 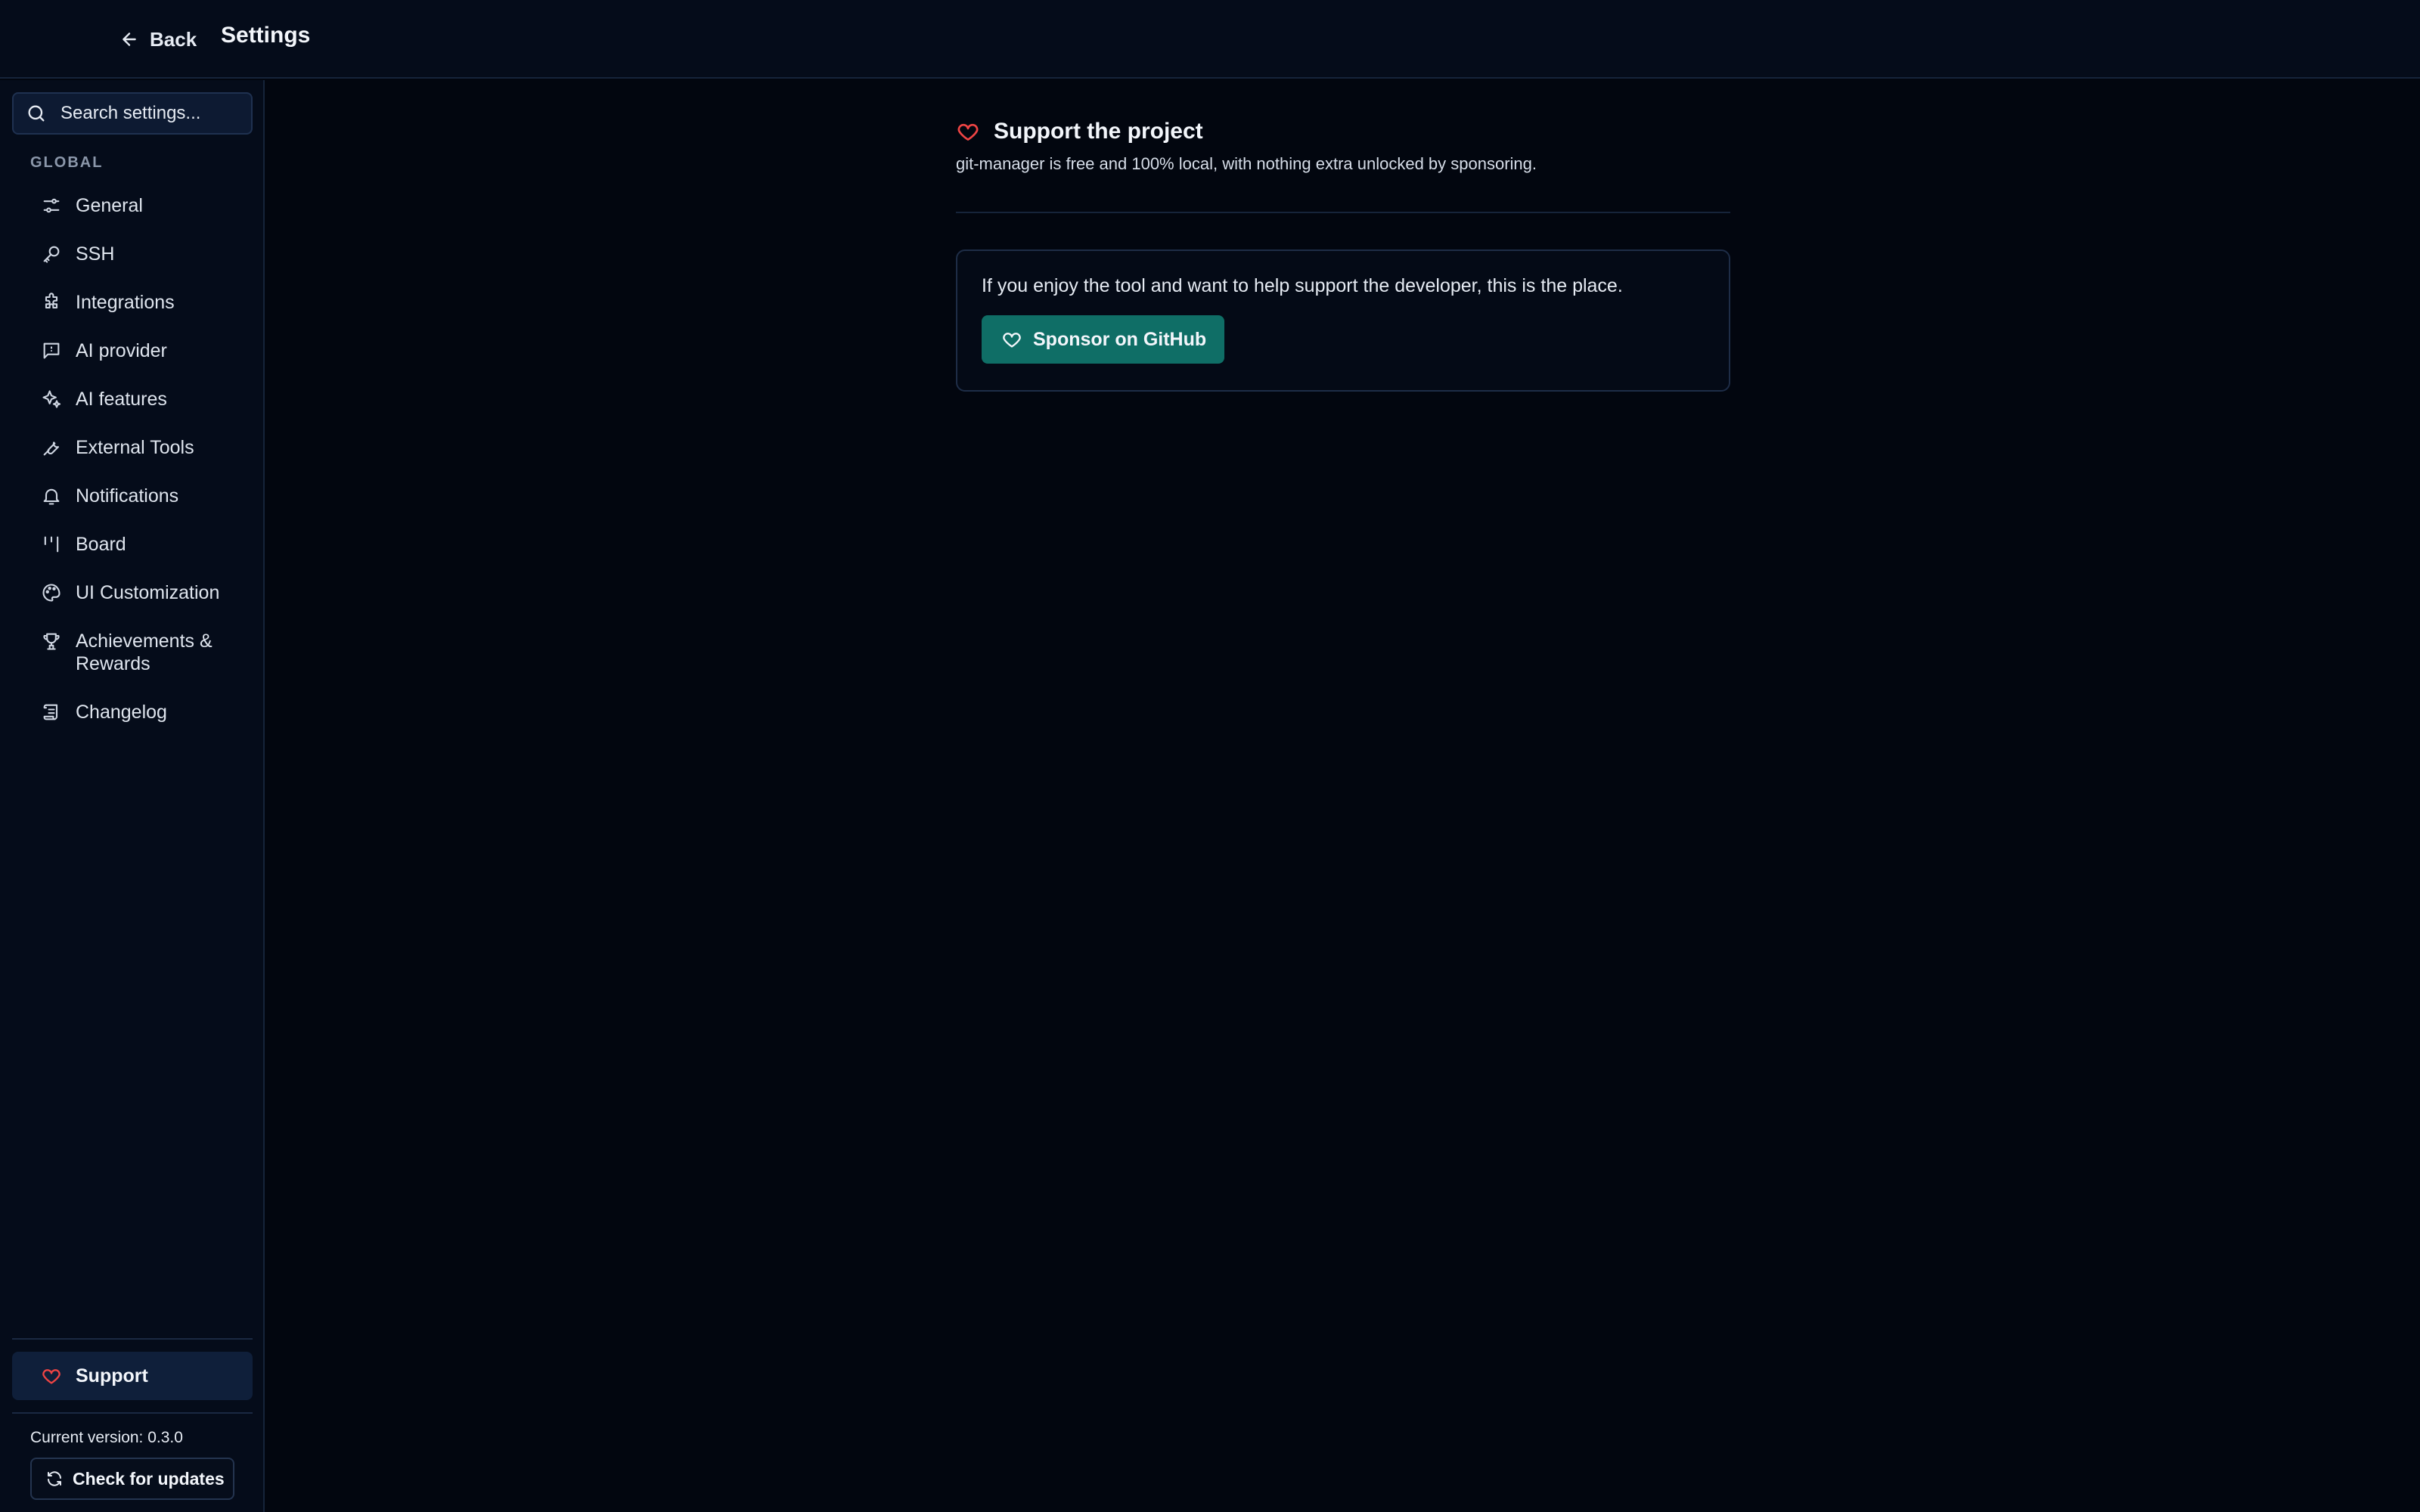 What do you see at coordinates (121, 712) in the screenshot?
I see `sidebar-item-label: Changelog` at bounding box center [121, 712].